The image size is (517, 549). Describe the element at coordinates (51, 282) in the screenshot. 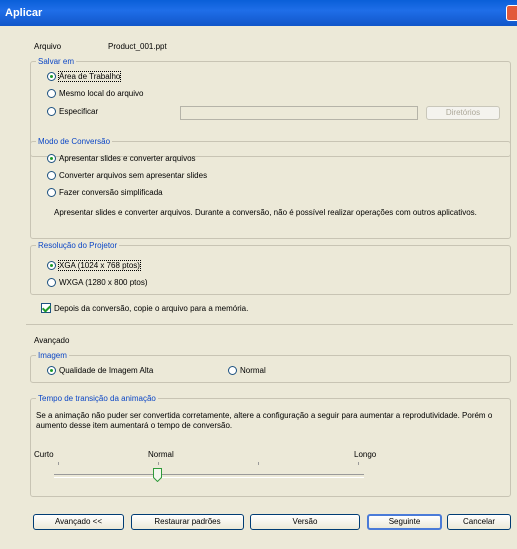

I see `resolution-wxga-radio` at that location.